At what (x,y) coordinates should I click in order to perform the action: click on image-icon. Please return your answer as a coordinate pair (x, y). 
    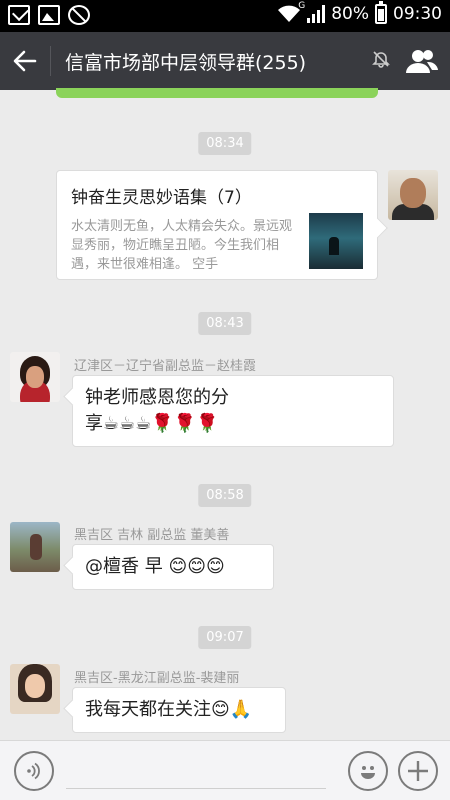
    Looking at the image, I should click on (49, 15).